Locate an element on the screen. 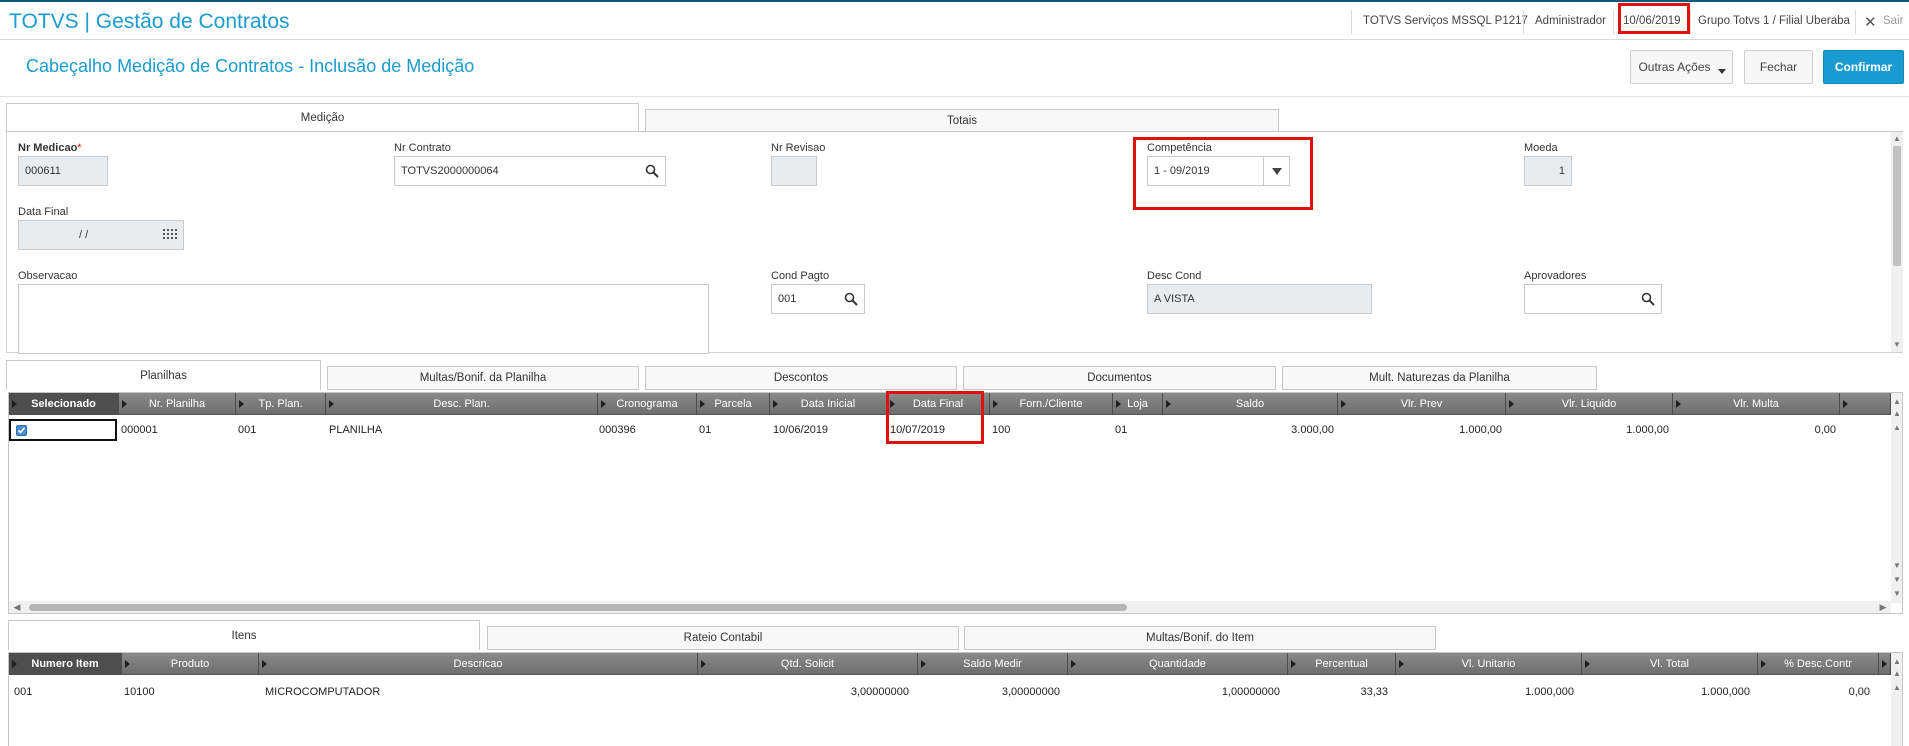 The height and width of the screenshot is (746, 1909). col-label: % Desc.Contr is located at coordinates (1818, 664).